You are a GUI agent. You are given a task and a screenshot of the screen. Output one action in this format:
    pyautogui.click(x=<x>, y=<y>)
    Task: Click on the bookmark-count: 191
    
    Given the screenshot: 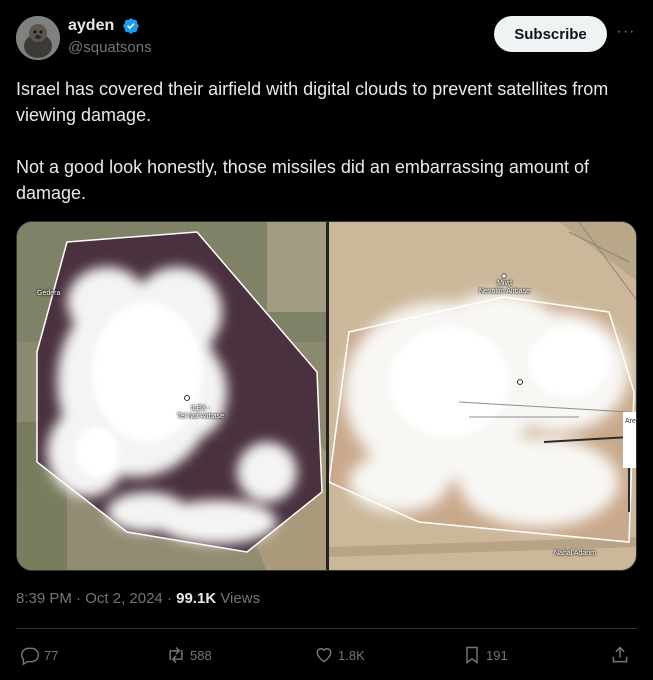 What is the action you would take?
    pyautogui.click(x=497, y=655)
    